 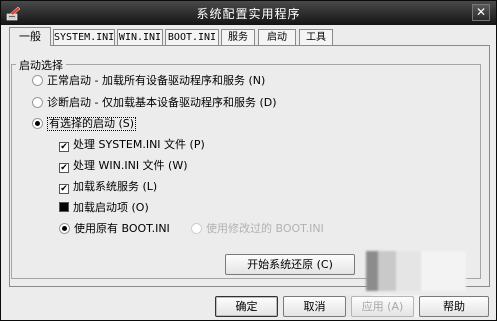 I want to click on use-modified-boot-ini-label: 使用修改过的 BOOT.INI, so click(x=265, y=228).